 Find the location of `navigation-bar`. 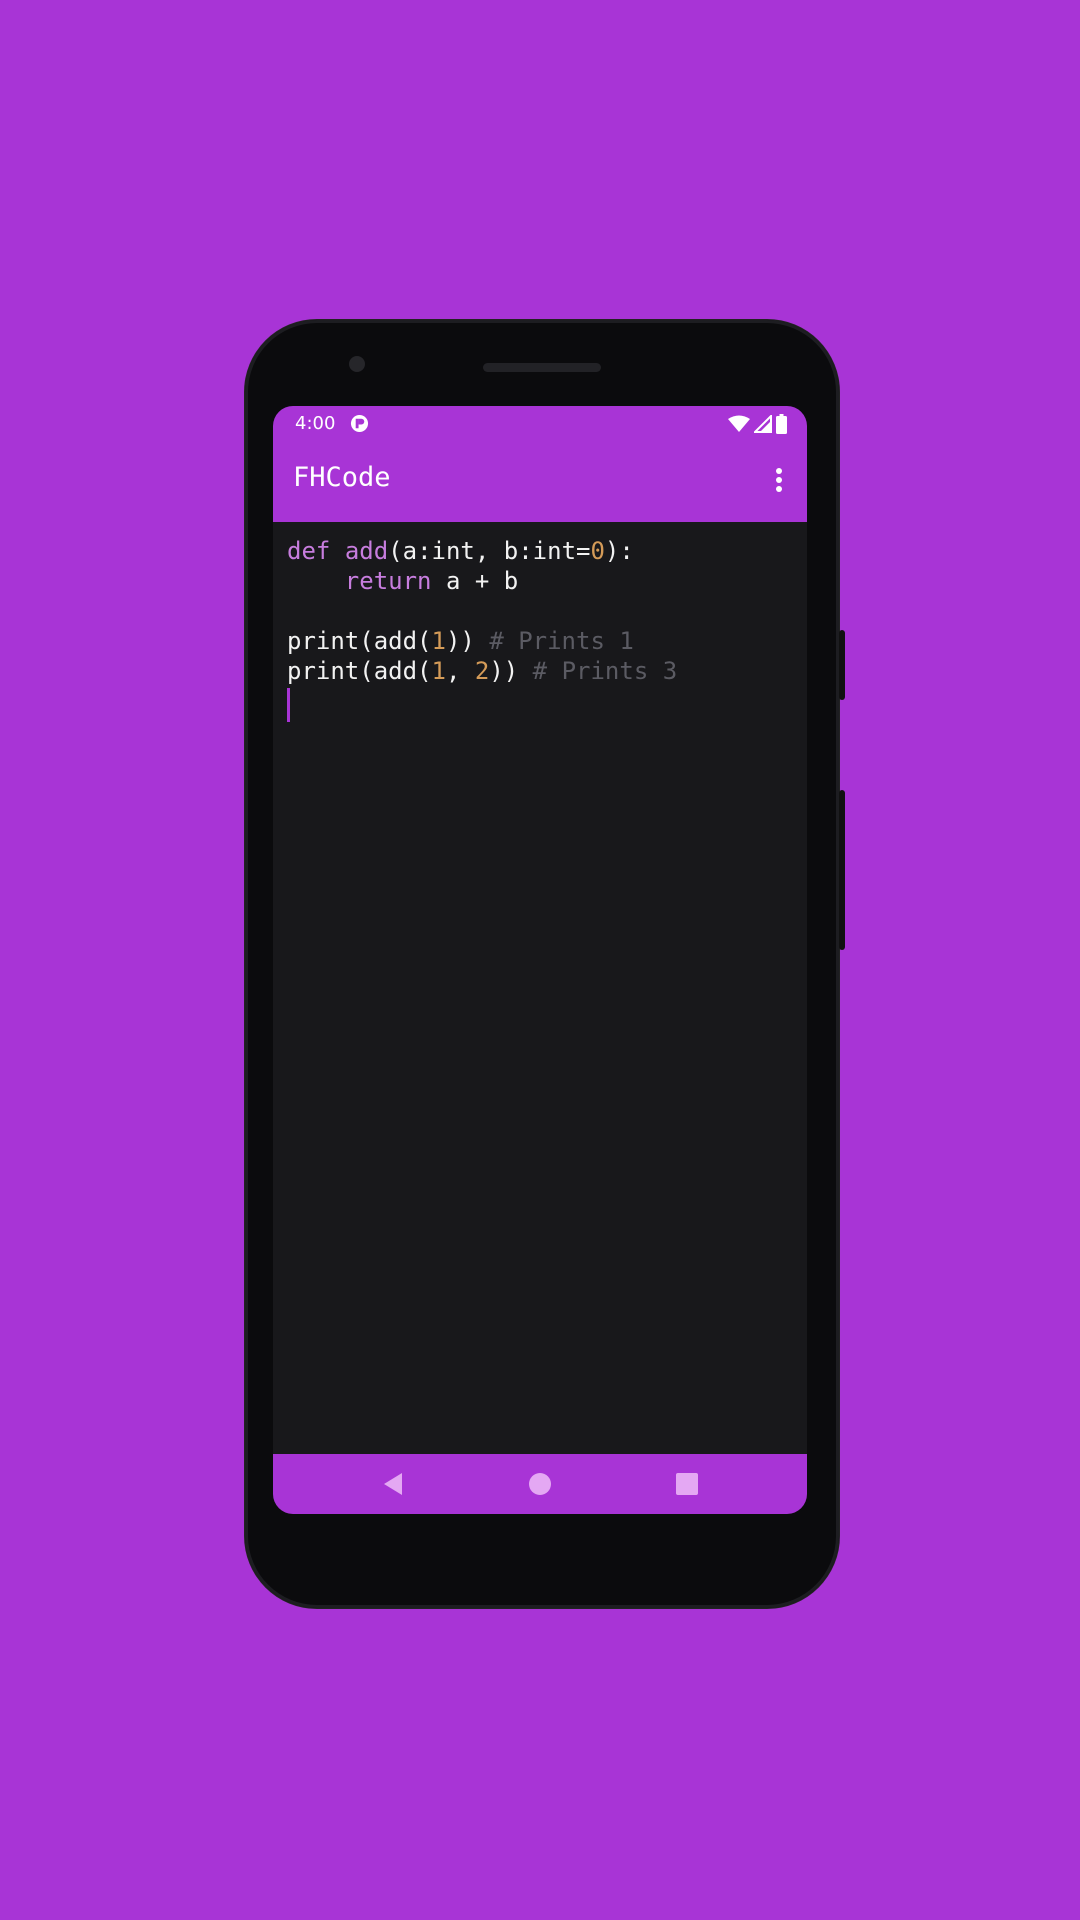

navigation-bar is located at coordinates (540, 1484).